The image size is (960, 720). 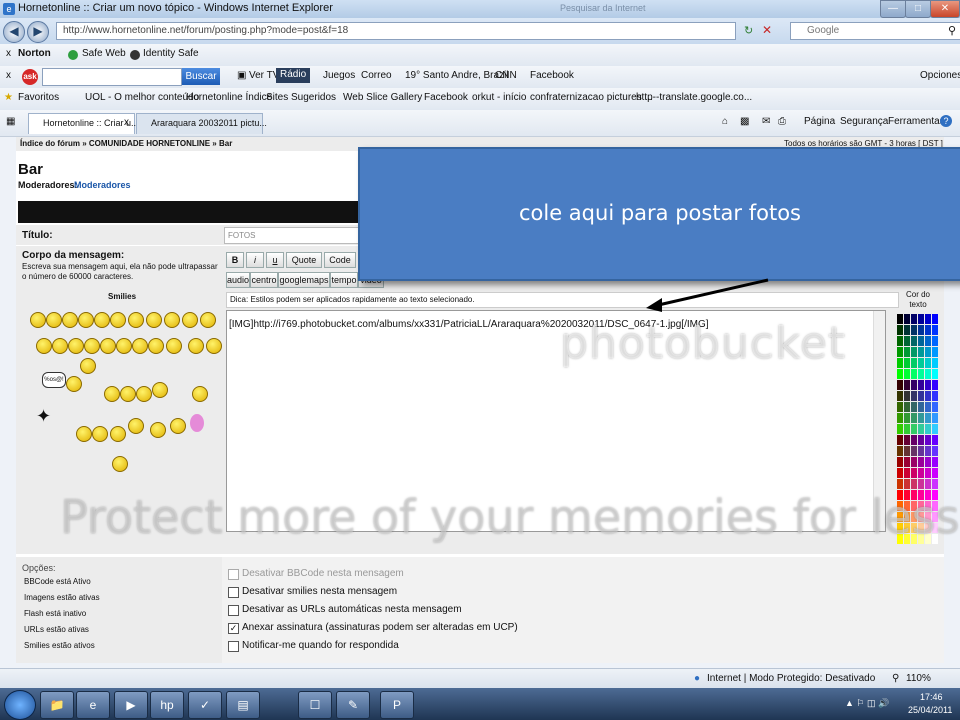 What do you see at coordinates (8, 53) in the screenshot?
I see `close-toolbar-icon: x` at bounding box center [8, 53].